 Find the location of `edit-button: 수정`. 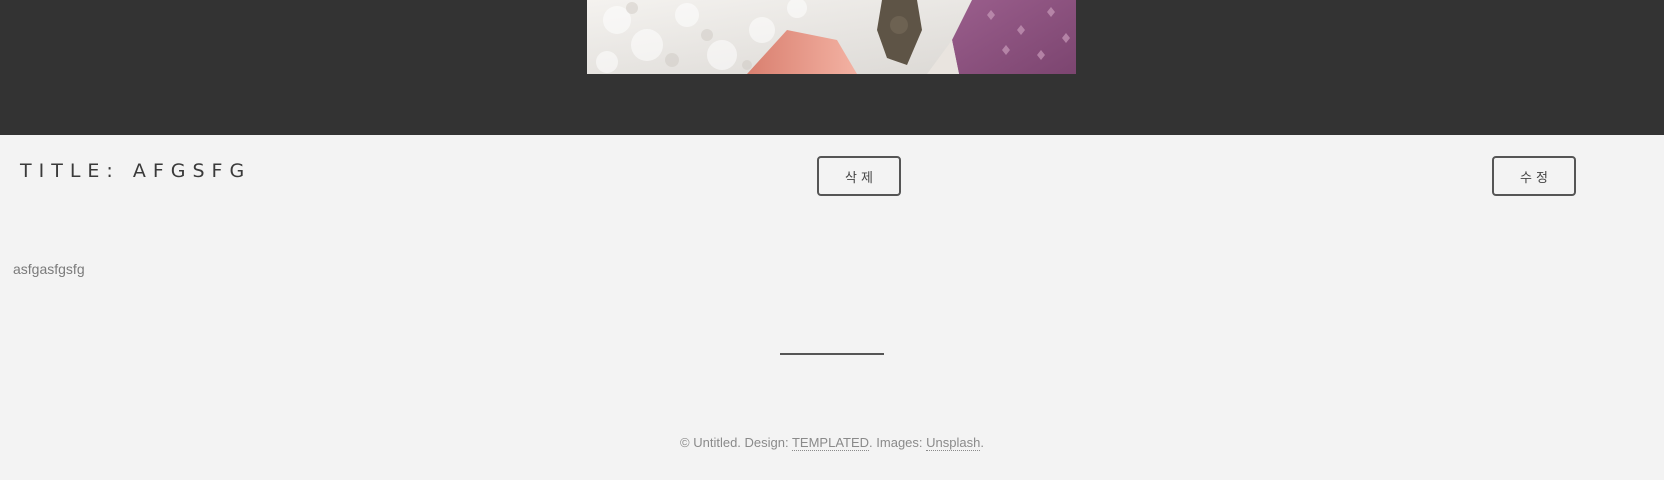

edit-button: 수정 is located at coordinates (1534, 176).